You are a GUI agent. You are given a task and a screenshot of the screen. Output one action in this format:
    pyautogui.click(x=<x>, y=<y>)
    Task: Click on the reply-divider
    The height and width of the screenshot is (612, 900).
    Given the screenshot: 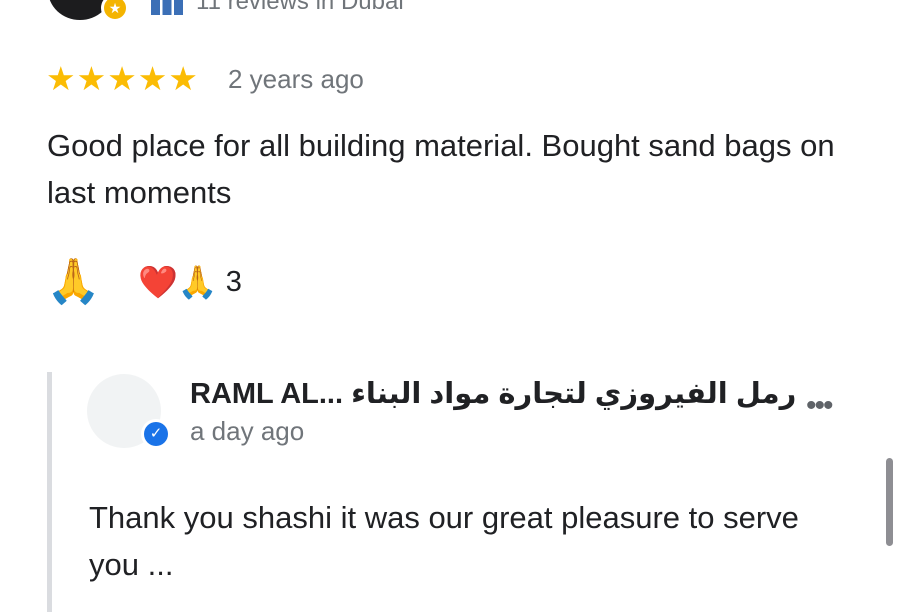 What is the action you would take?
    pyautogui.click(x=49, y=492)
    